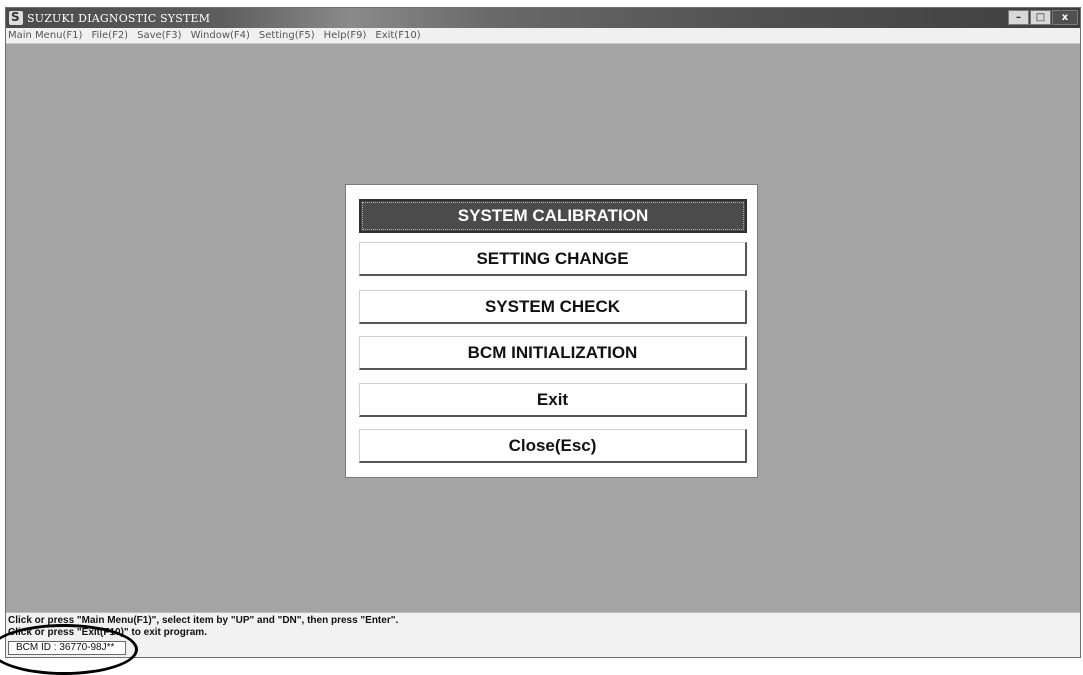 Image resolution: width=1083 pixels, height=675 pixels. I want to click on menu-file: File(F2), so click(109, 35).